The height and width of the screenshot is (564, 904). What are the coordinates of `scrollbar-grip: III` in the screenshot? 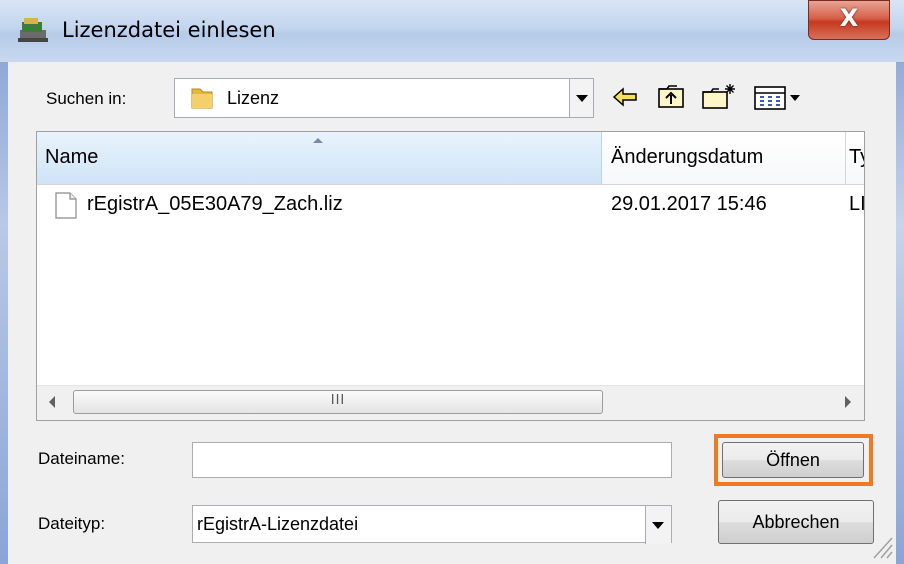 It's located at (338, 400).